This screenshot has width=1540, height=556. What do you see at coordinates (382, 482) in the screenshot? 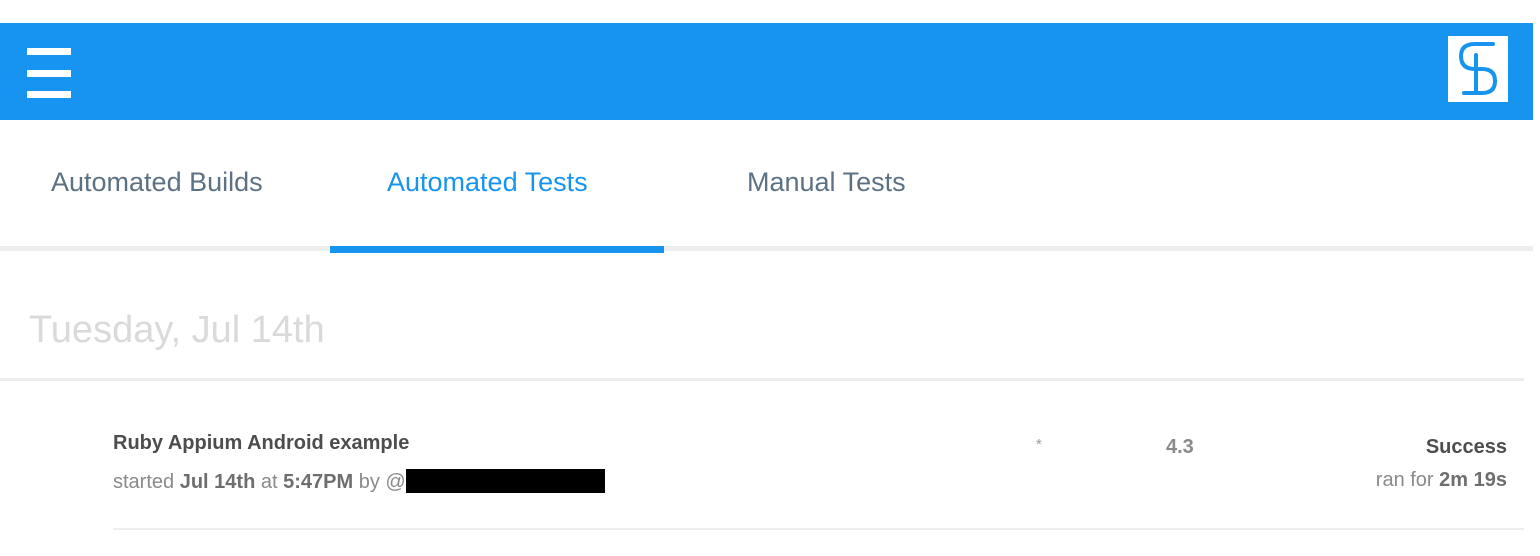
I see `started-by-text: by @` at bounding box center [382, 482].